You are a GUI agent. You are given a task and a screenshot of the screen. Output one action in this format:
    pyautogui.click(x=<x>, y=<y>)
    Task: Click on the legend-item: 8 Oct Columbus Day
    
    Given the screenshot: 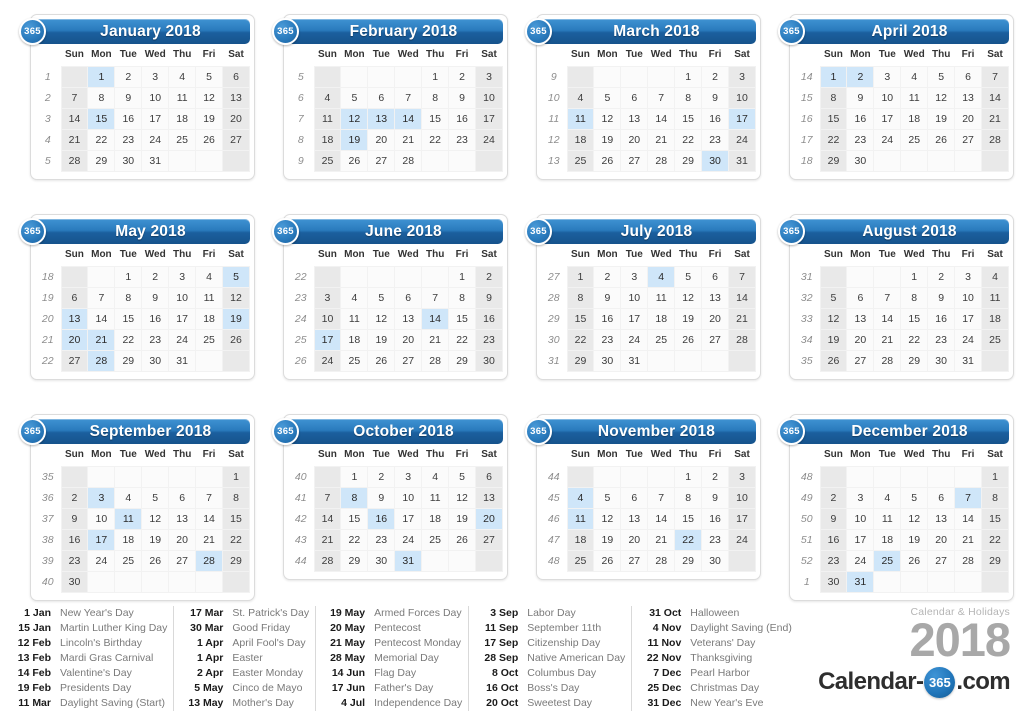 What is the action you would take?
    pyautogui.click(x=553, y=673)
    